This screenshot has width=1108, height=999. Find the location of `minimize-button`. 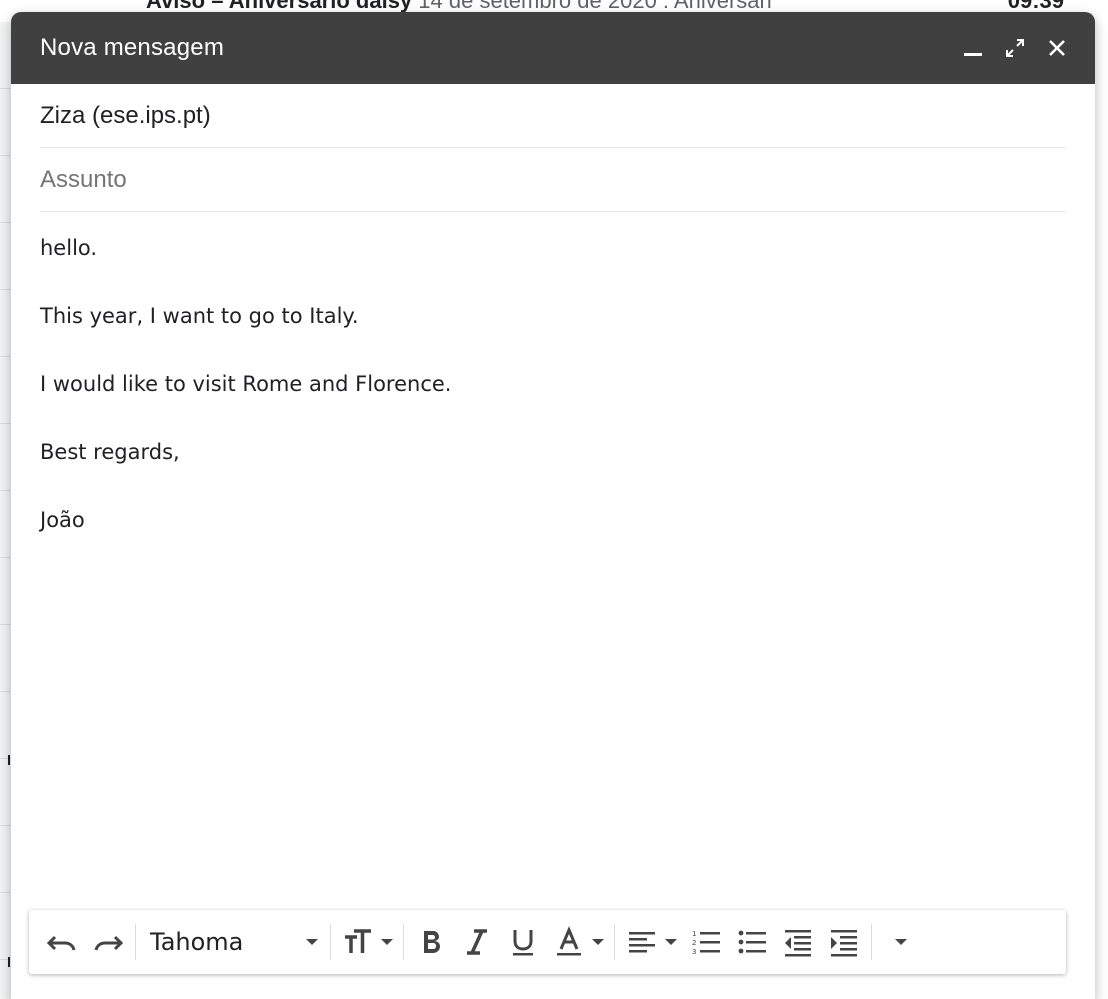

minimize-button is located at coordinates (973, 48).